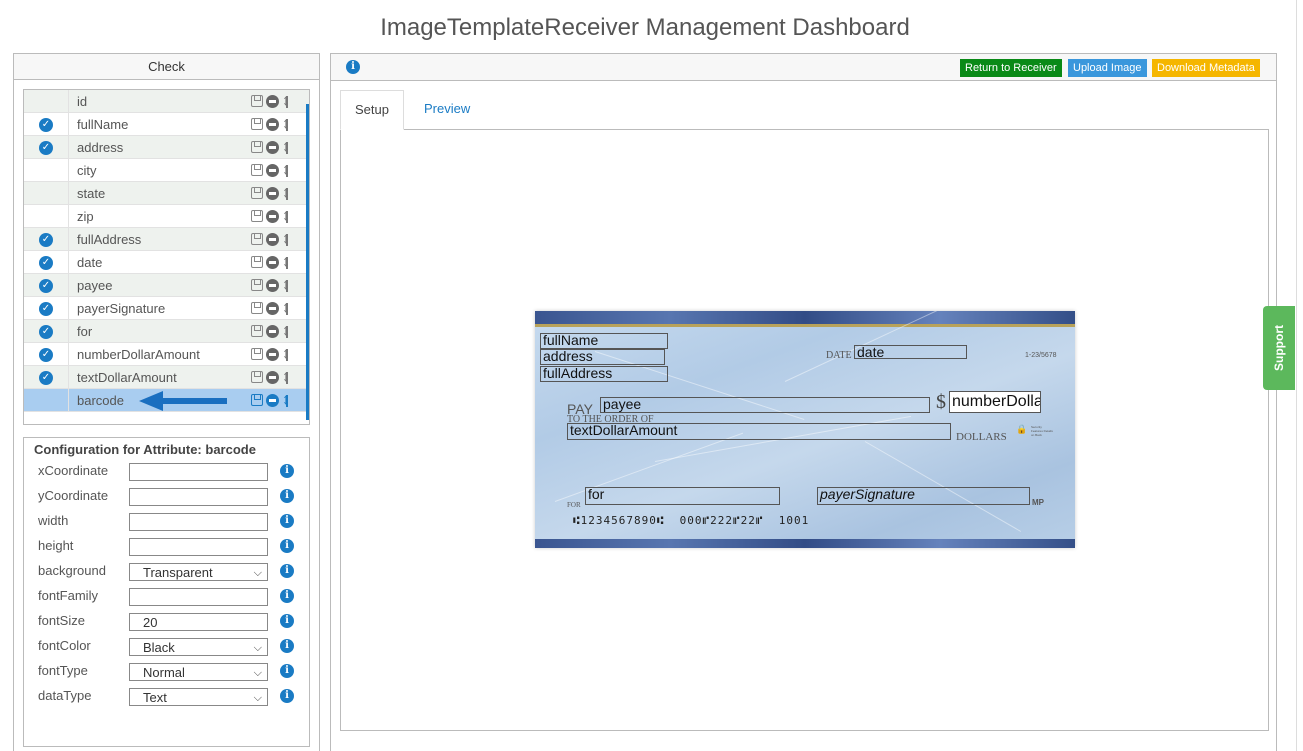  What do you see at coordinates (198, 697) in the screenshot?
I see `datatype-select: Text ⌵` at bounding box center [198, 697].